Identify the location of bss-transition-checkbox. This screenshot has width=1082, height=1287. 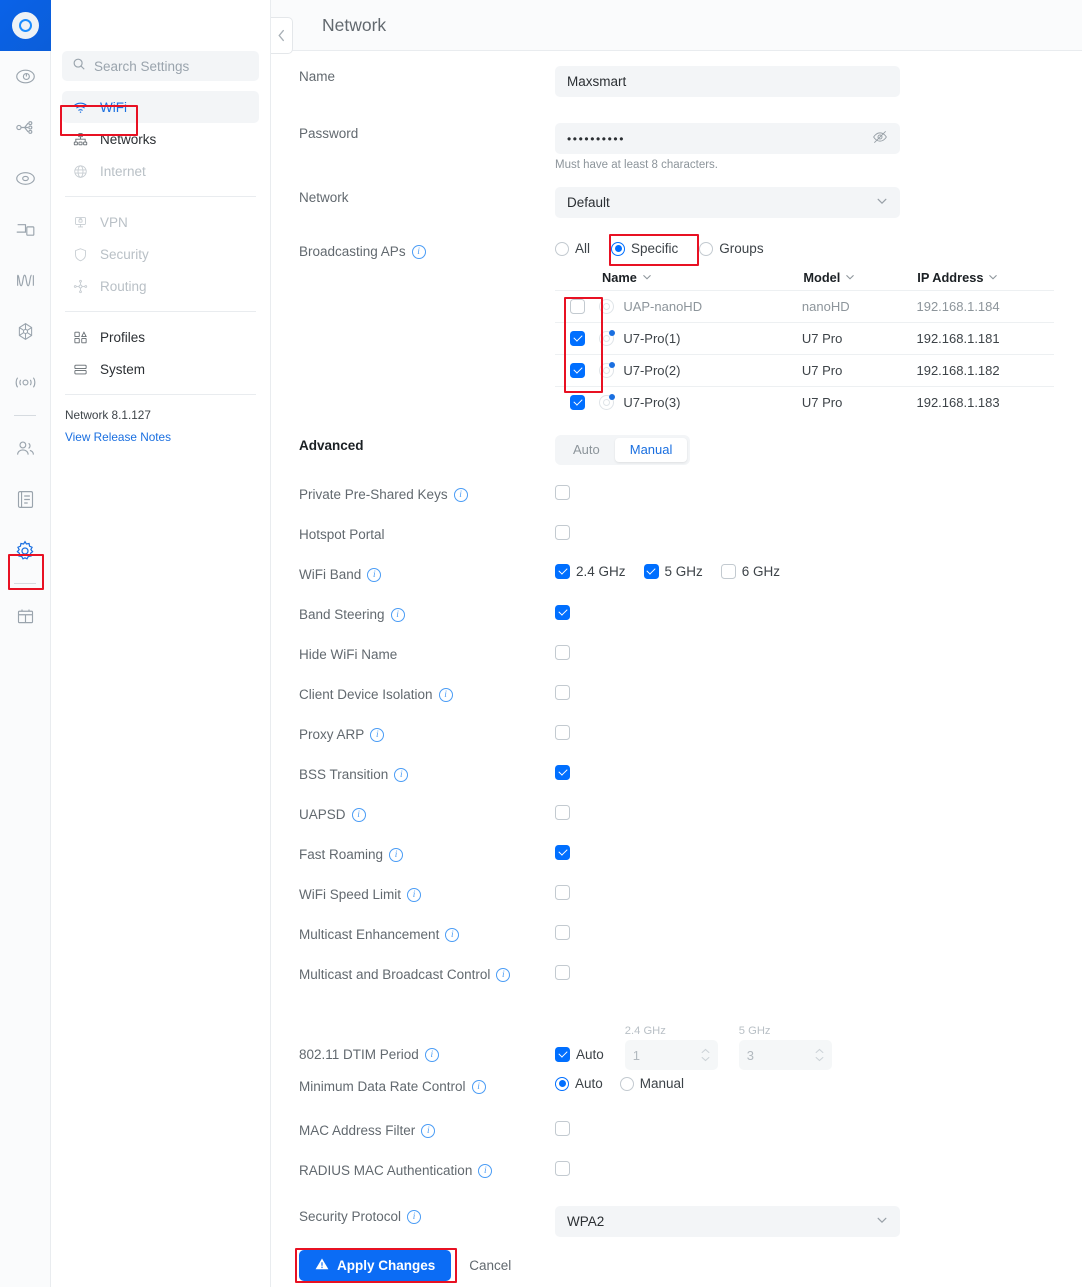
(562, 773).